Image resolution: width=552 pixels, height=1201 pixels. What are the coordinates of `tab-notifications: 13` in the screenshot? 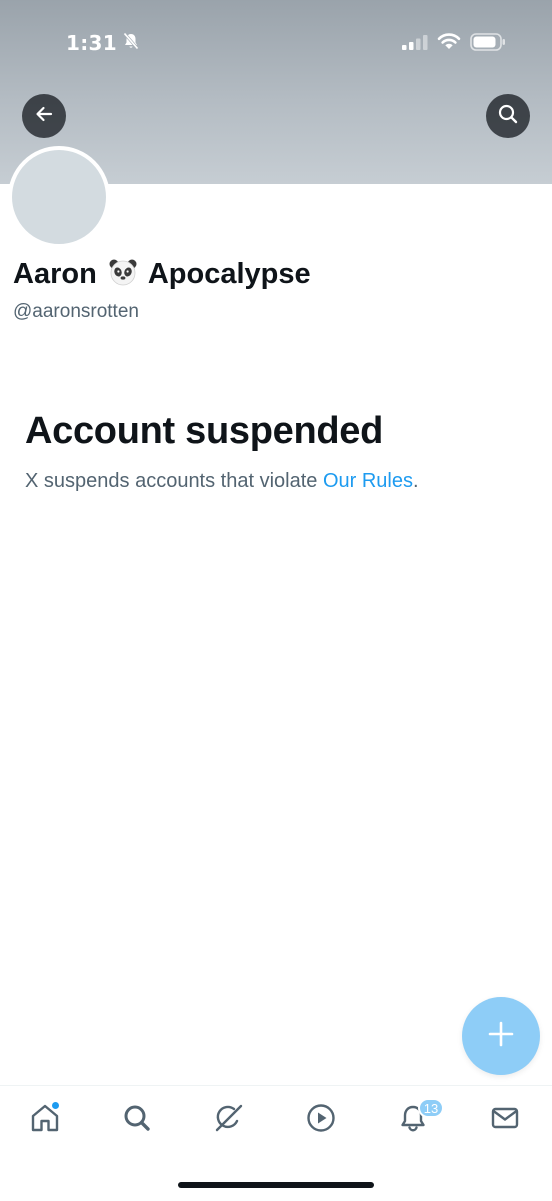 It's located at (418, 1119).